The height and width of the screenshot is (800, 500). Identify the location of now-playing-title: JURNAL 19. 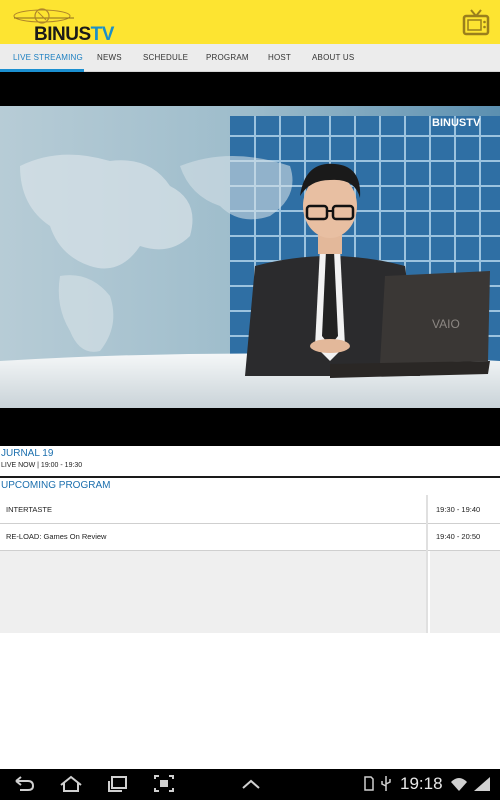
(27, 453).